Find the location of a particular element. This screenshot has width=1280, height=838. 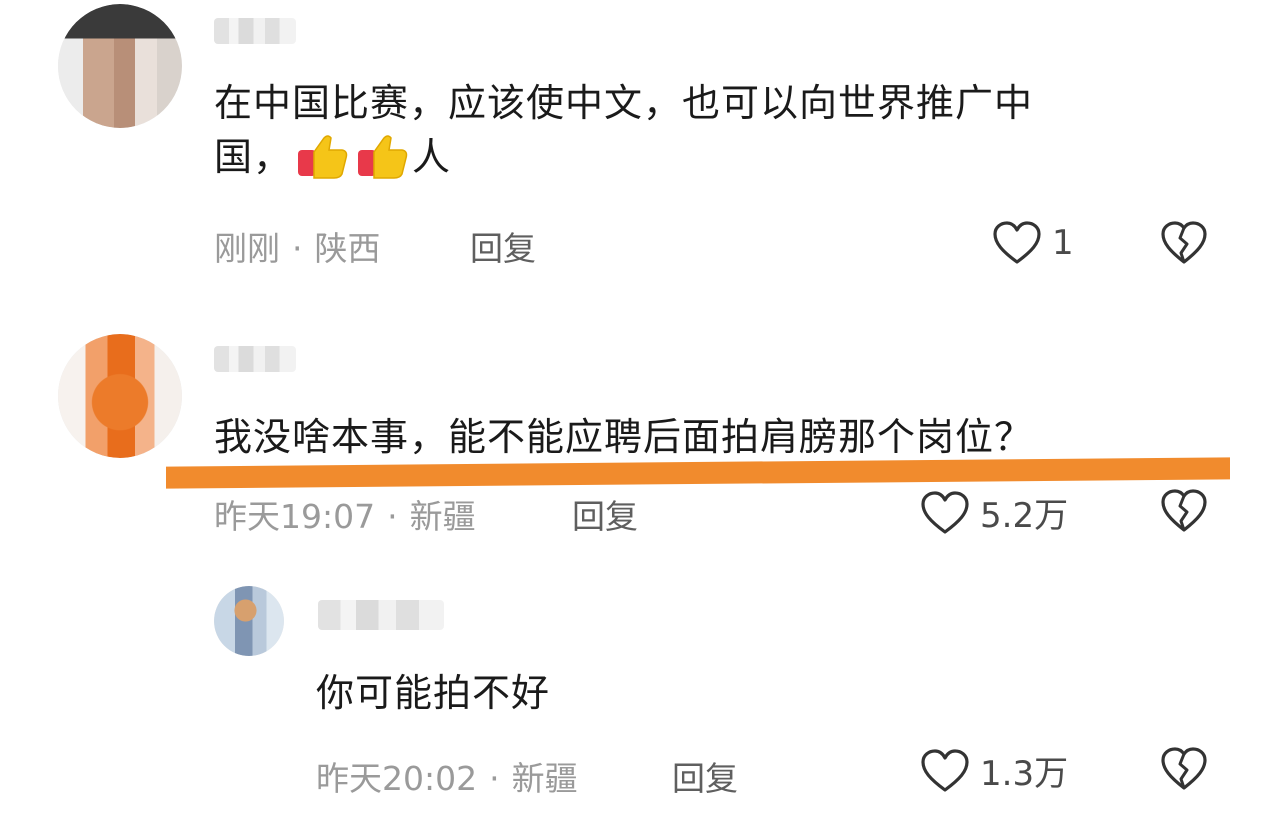

comment-text-line: 国， is located at coordinates (253, 157).